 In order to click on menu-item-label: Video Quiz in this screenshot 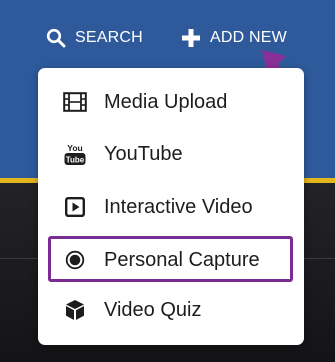, I will do `click(153, 309)`.